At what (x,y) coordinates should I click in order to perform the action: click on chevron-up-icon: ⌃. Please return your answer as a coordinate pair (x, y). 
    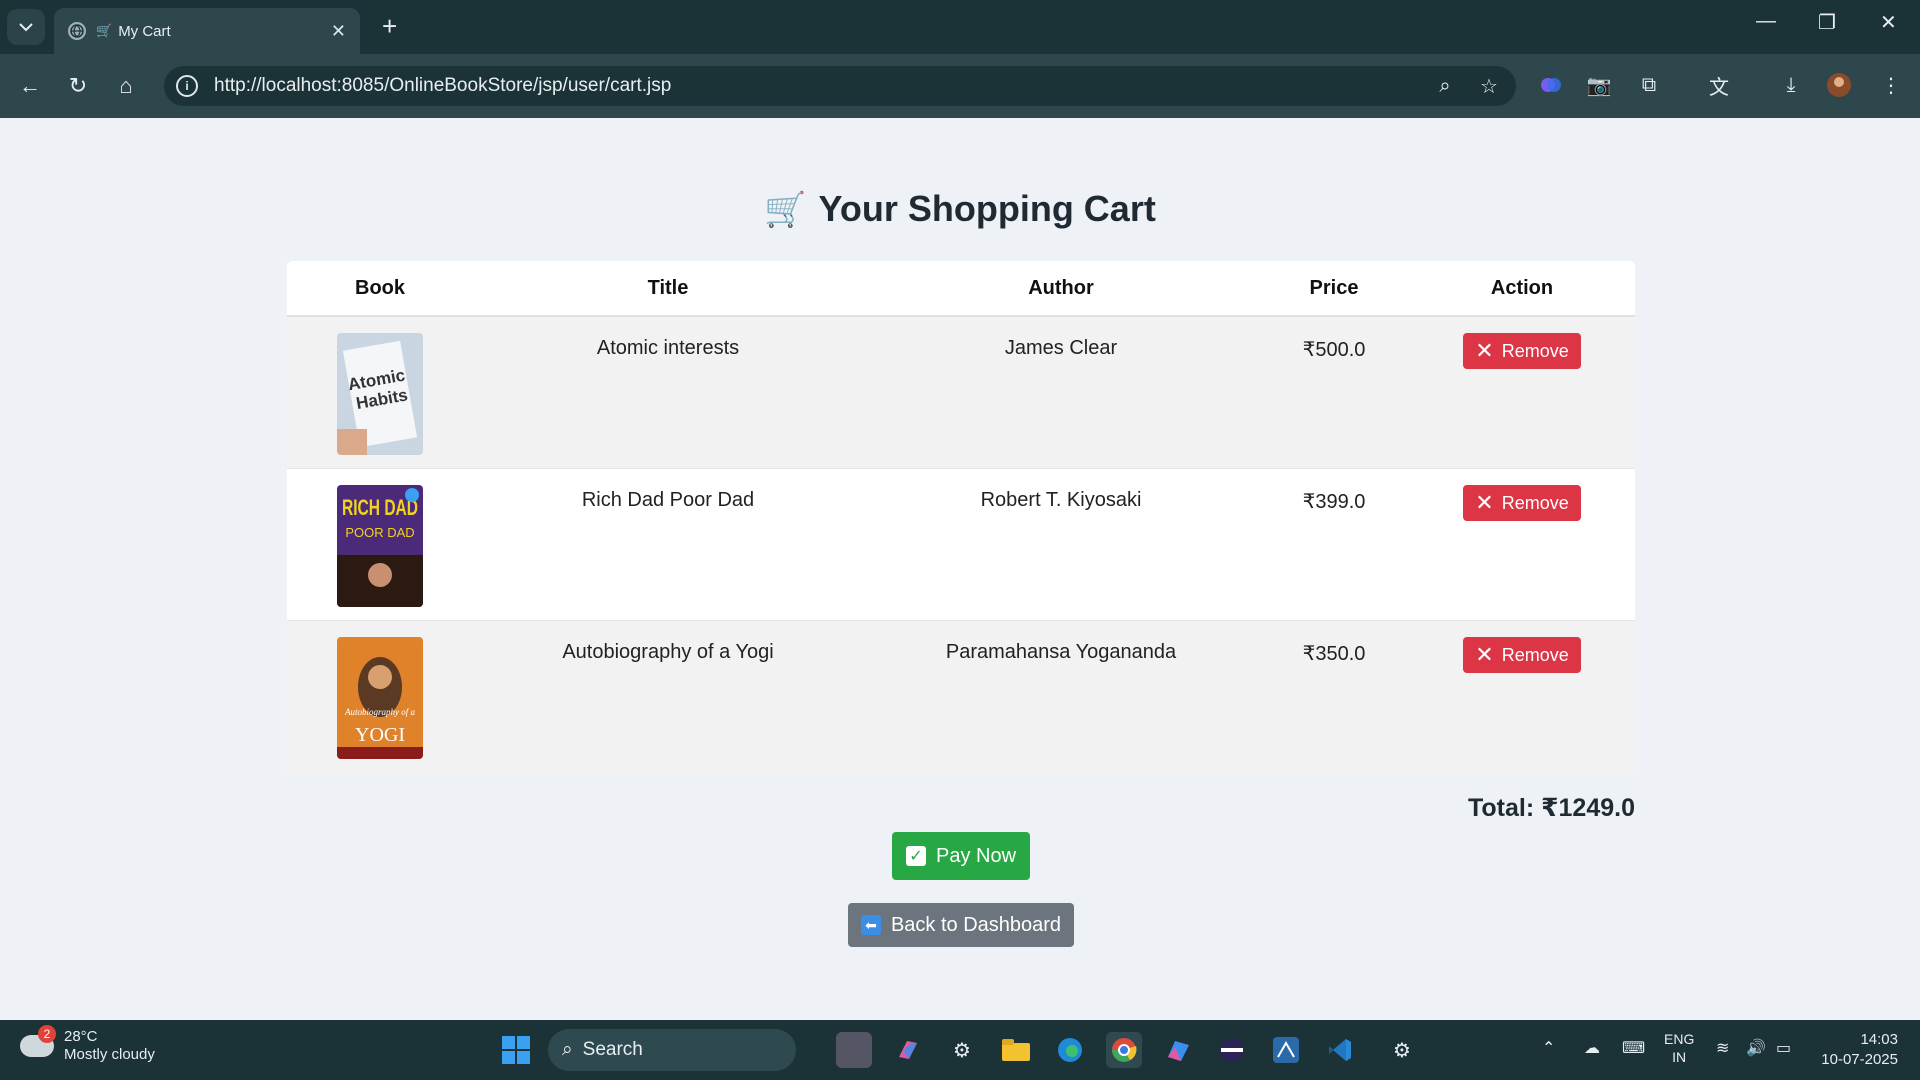
    Looking at the image, I should click on (1548, 1048).